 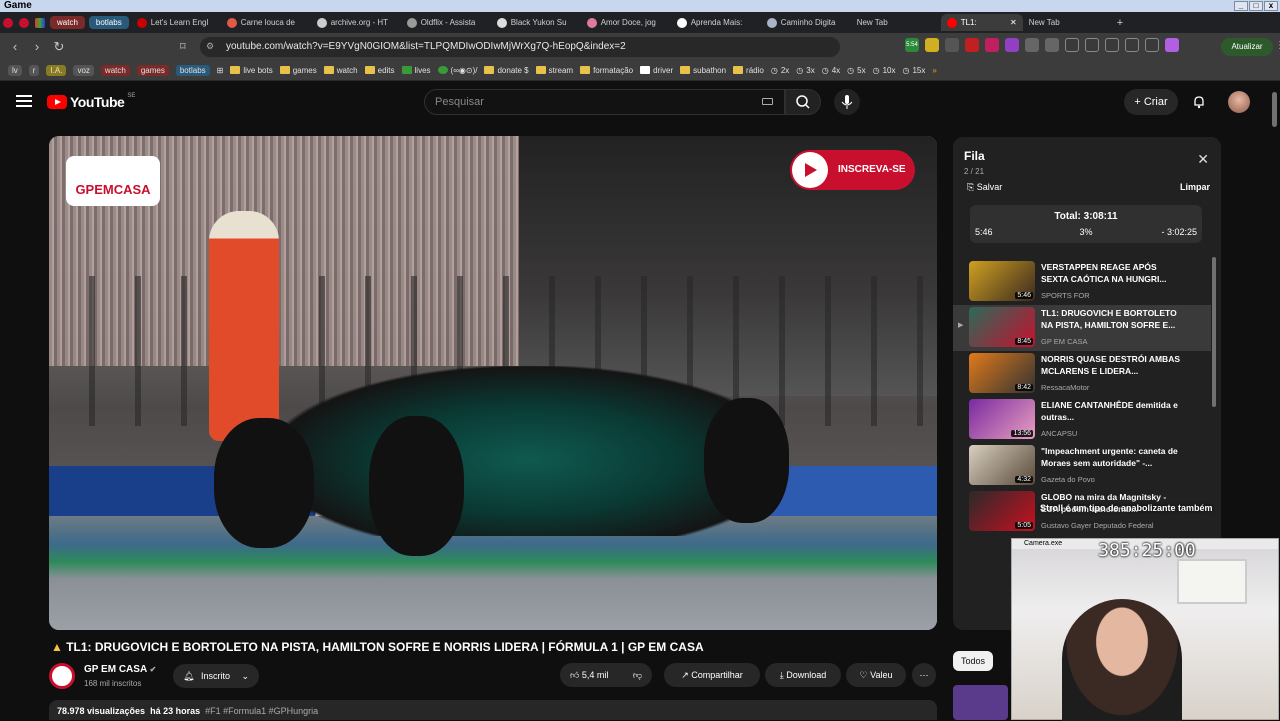 What do you see at coordinates (1172, 45) in the screenshot?
I see `profile-icon` at bounding box center [1172, 45].